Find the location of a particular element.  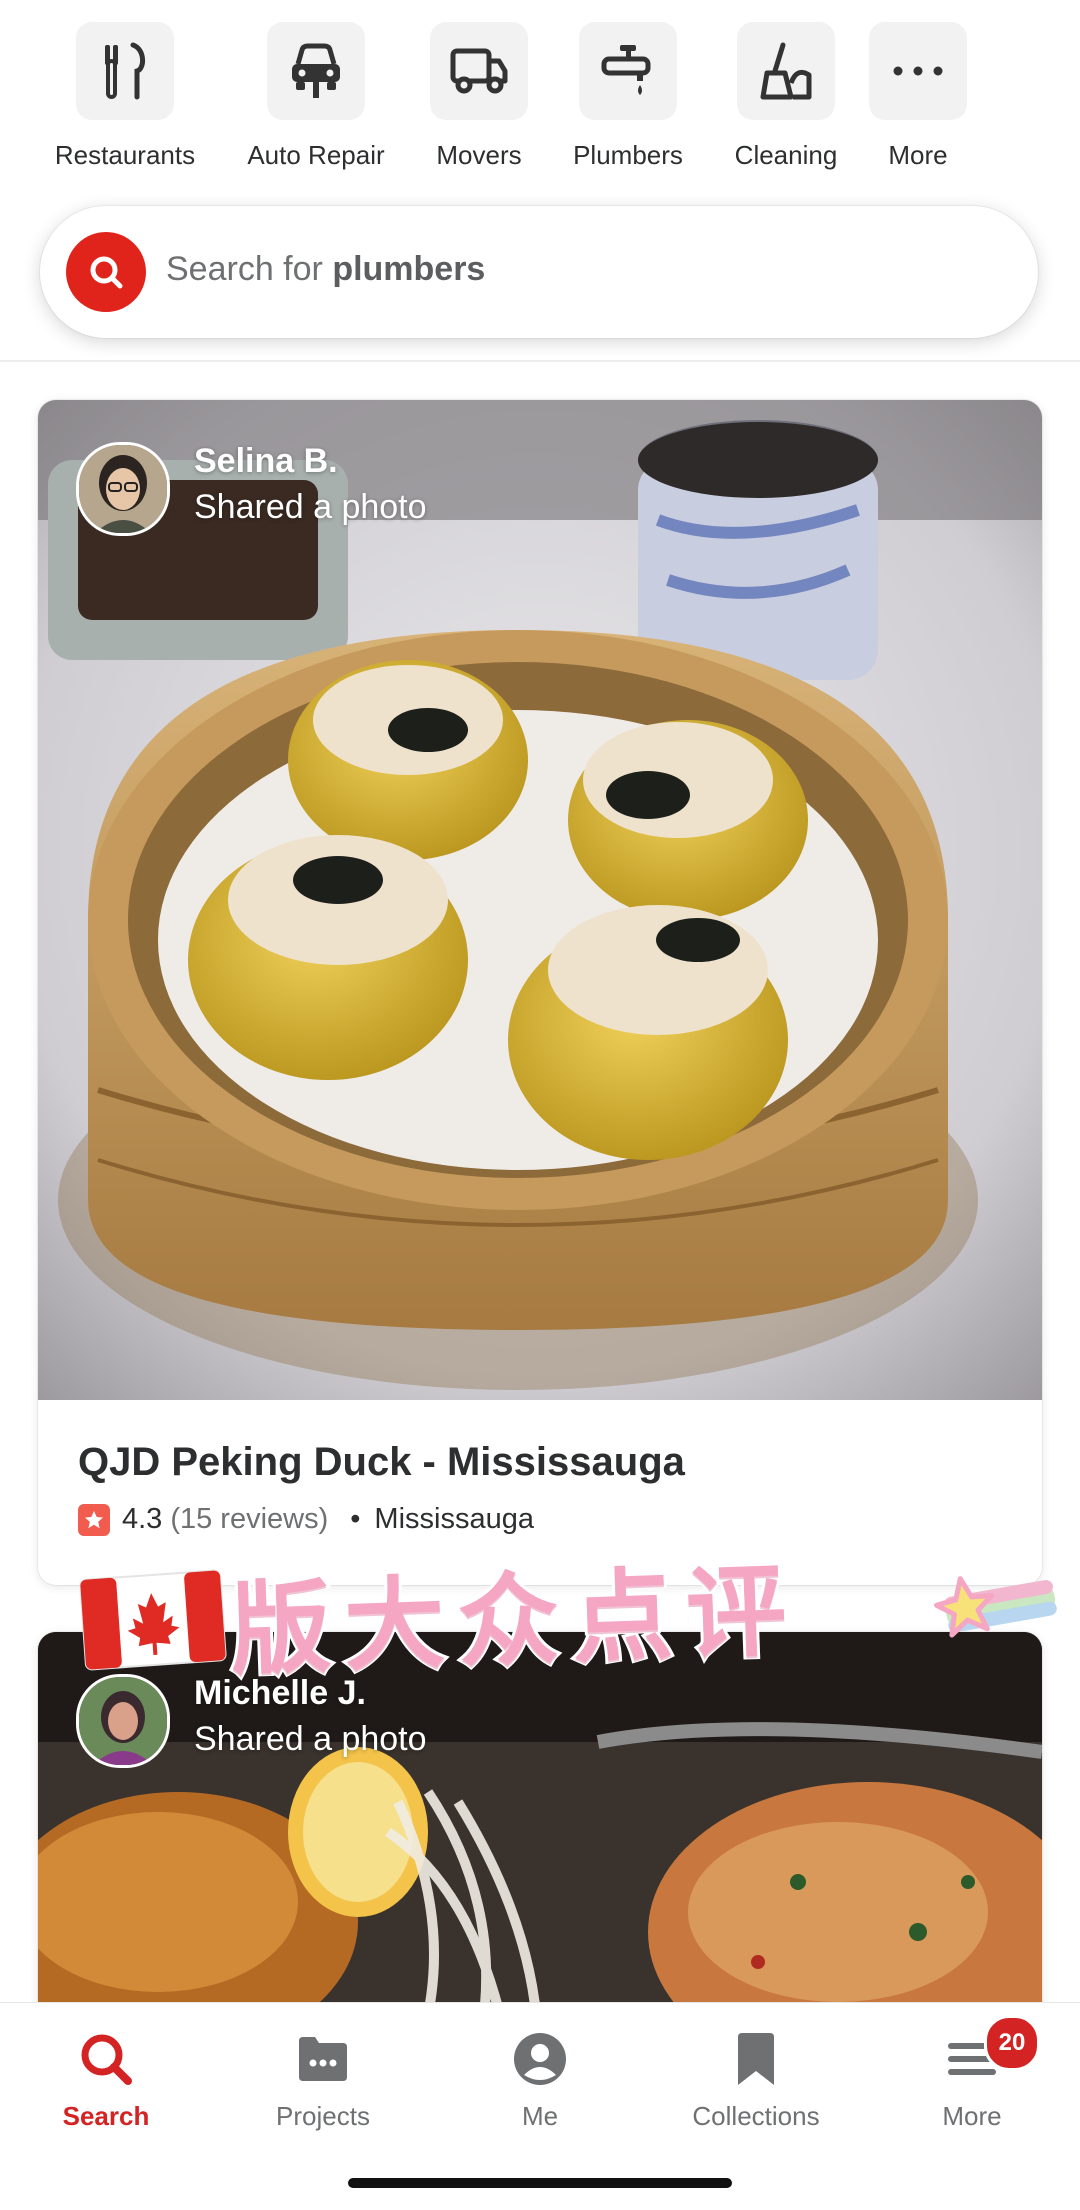

menu-icon: 20 is located at coordinates (972, 2053).